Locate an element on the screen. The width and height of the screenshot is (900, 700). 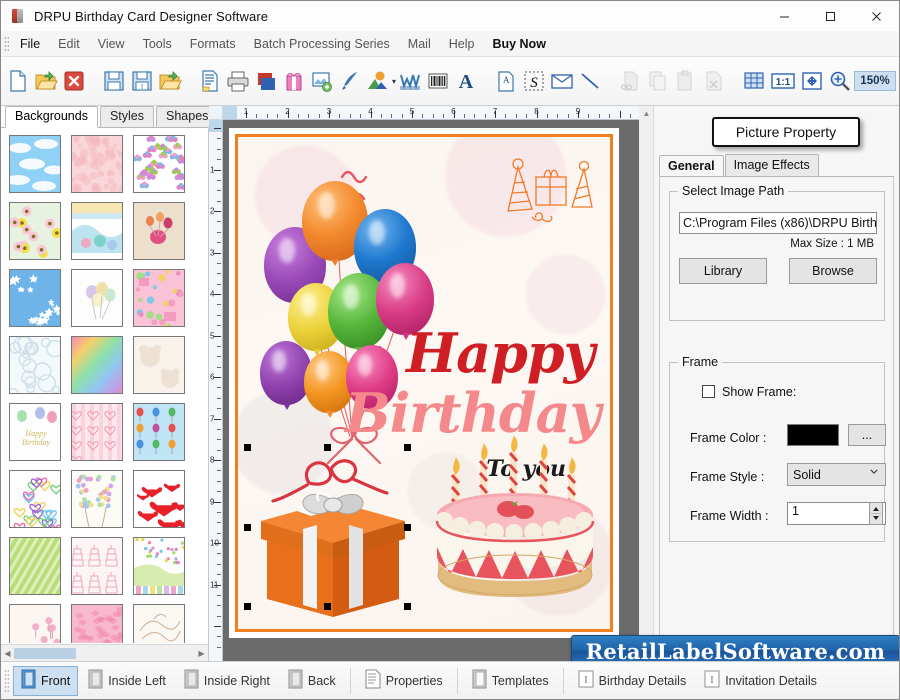
menu-edit: Edit is located at coordinates (69, 44).